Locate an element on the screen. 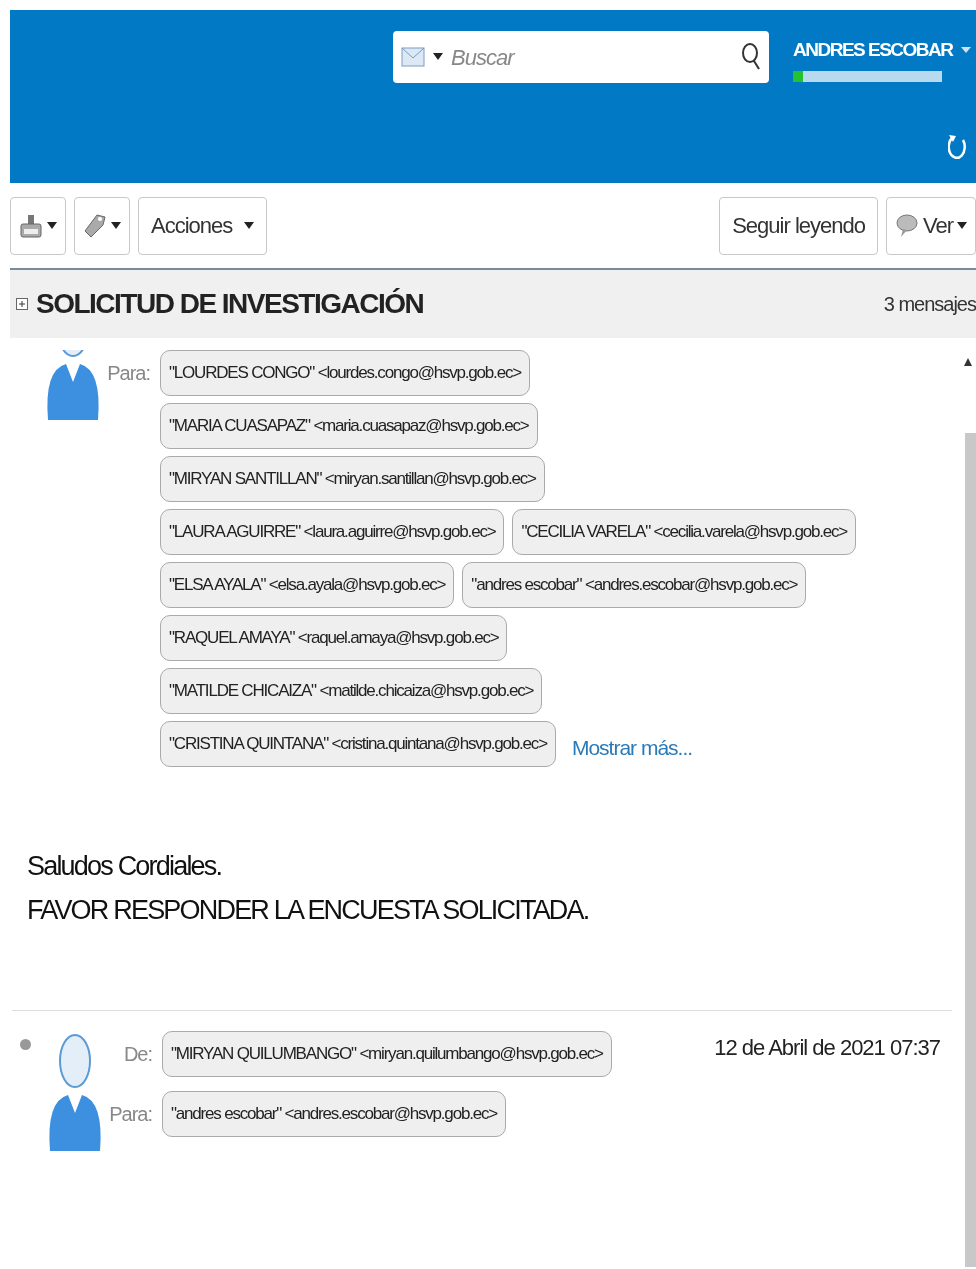 The image size is (976, 1269). user-name: ANDRES ESCOBAR is located at coordinates (873, 50).